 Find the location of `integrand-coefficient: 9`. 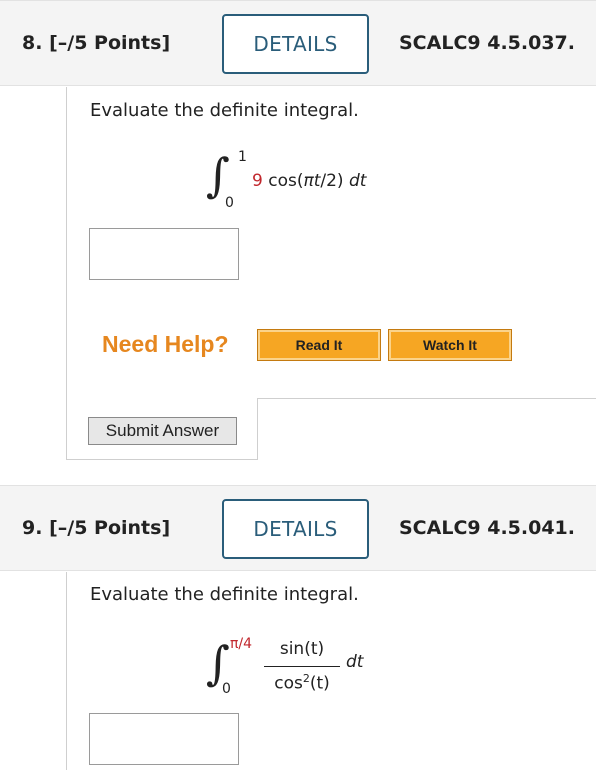

integrand-coefficient: 9 is located at coordinates (257, 181).